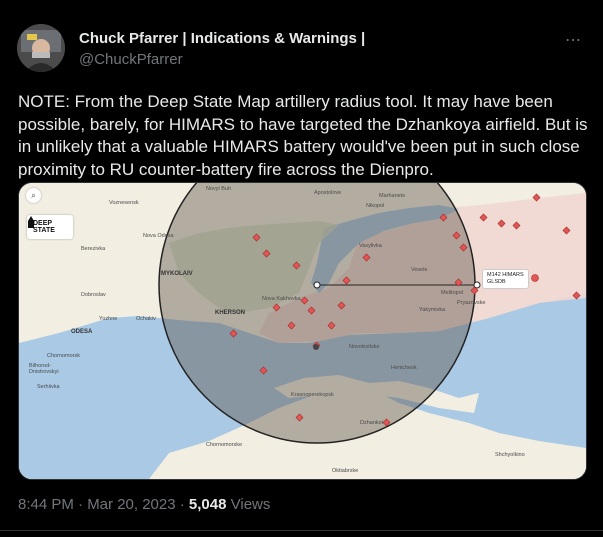 The width and height of the screenshot is (603, 537). I want to click on map-search-icon: ⌕, so click(33, 195).